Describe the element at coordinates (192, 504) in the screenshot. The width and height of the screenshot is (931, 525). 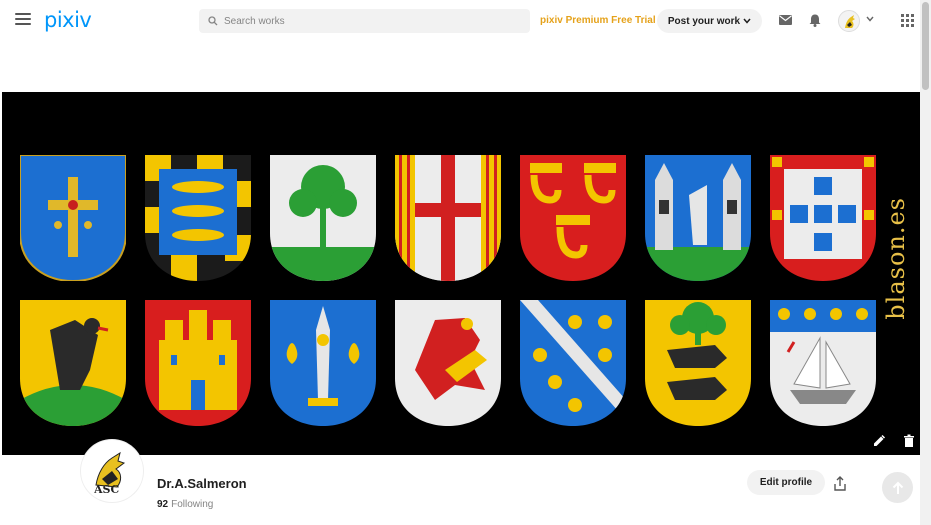
I see `following-label: Following` at that location.